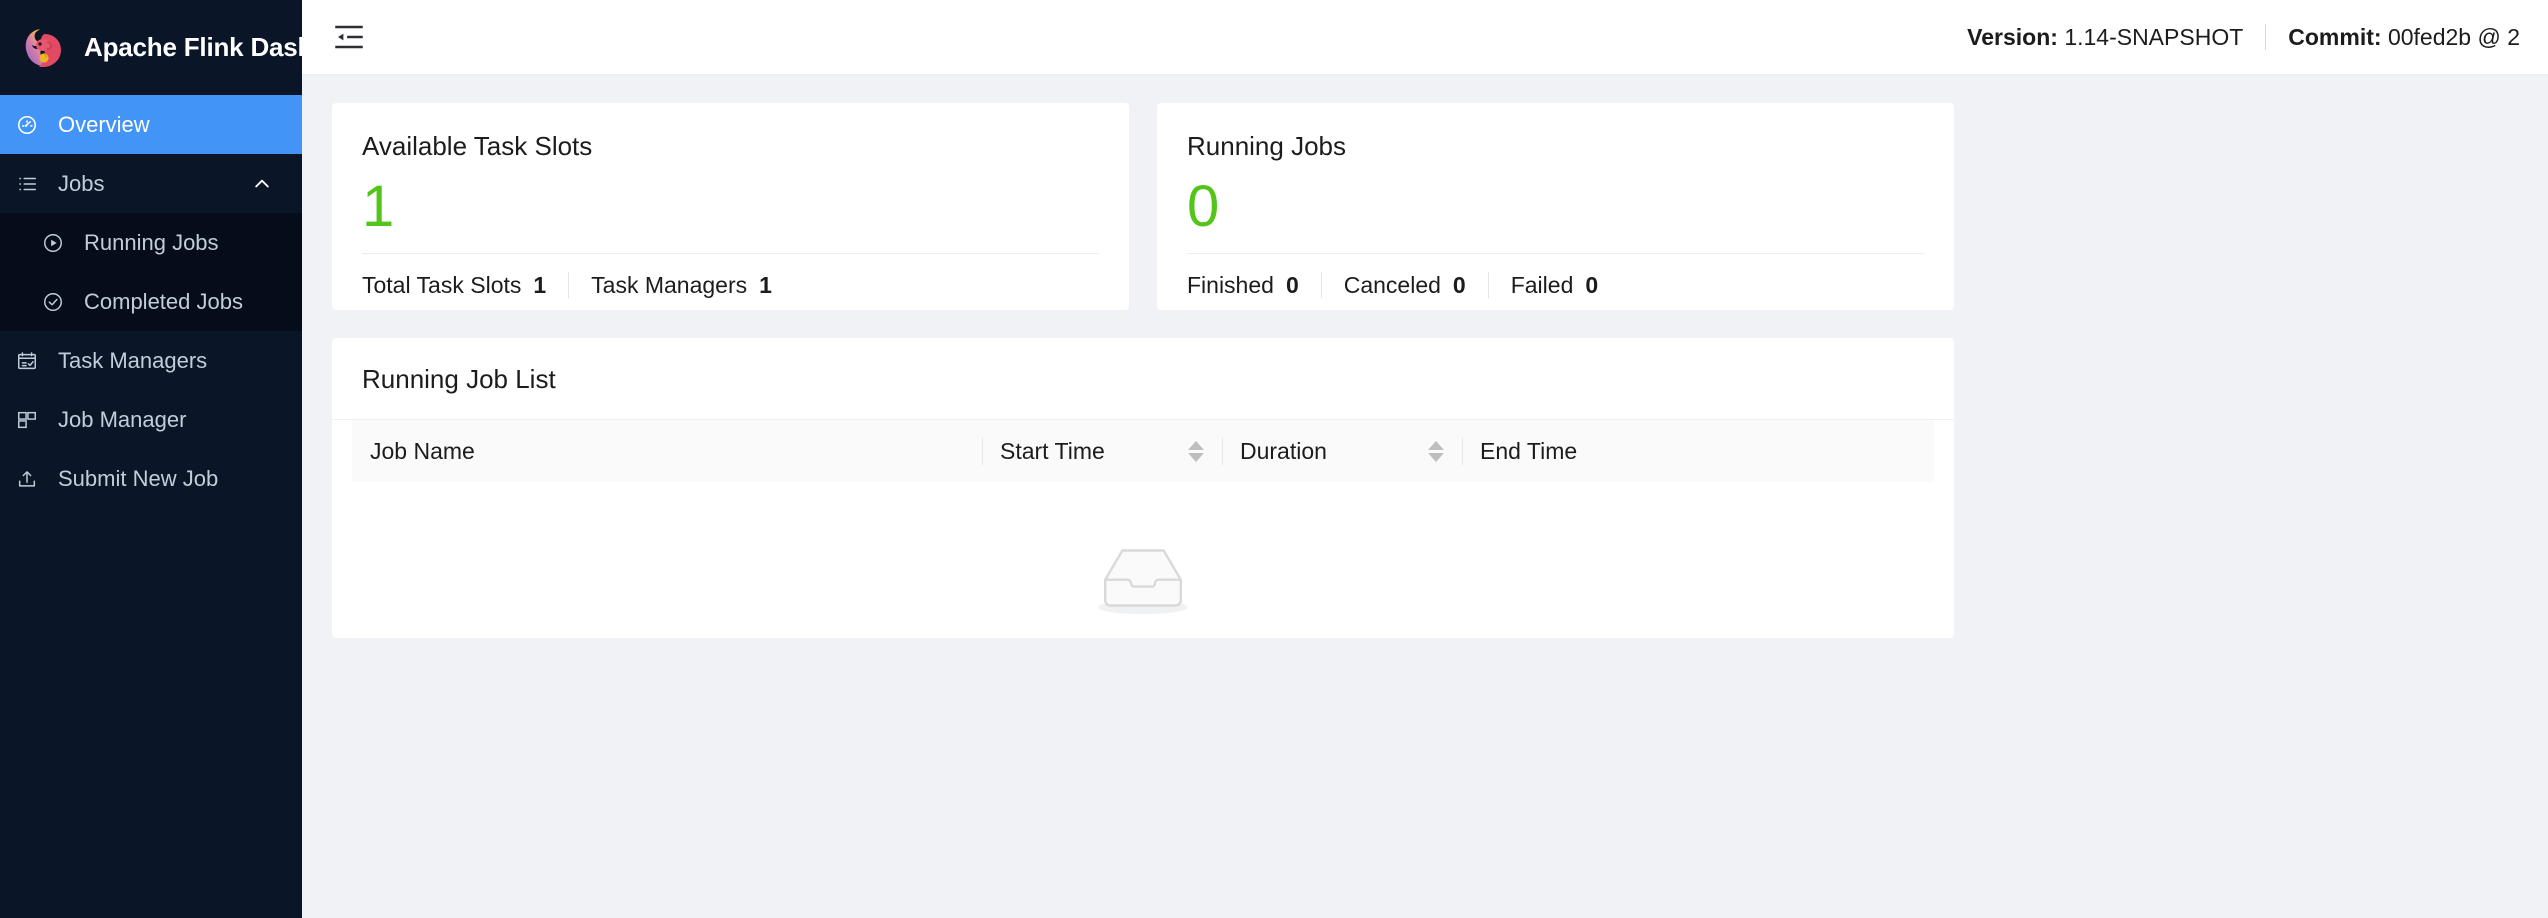 Image resolution: width=2548 pixels, height=918 pixels. I want to click on stat-label: Task Managers, so click(669, 284).